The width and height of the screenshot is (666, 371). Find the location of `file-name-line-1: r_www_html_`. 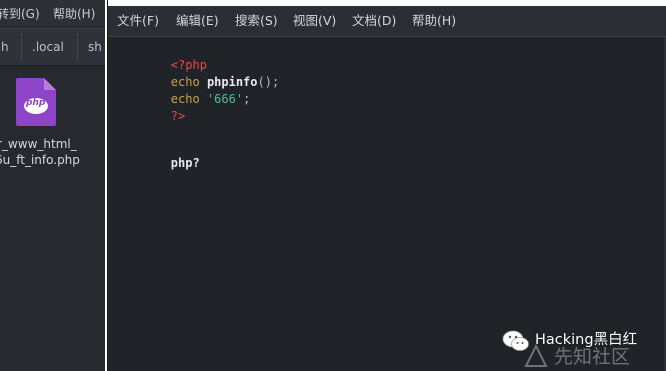

file-name-line-1: r_www_html_ is located at coordinates (38, 144).